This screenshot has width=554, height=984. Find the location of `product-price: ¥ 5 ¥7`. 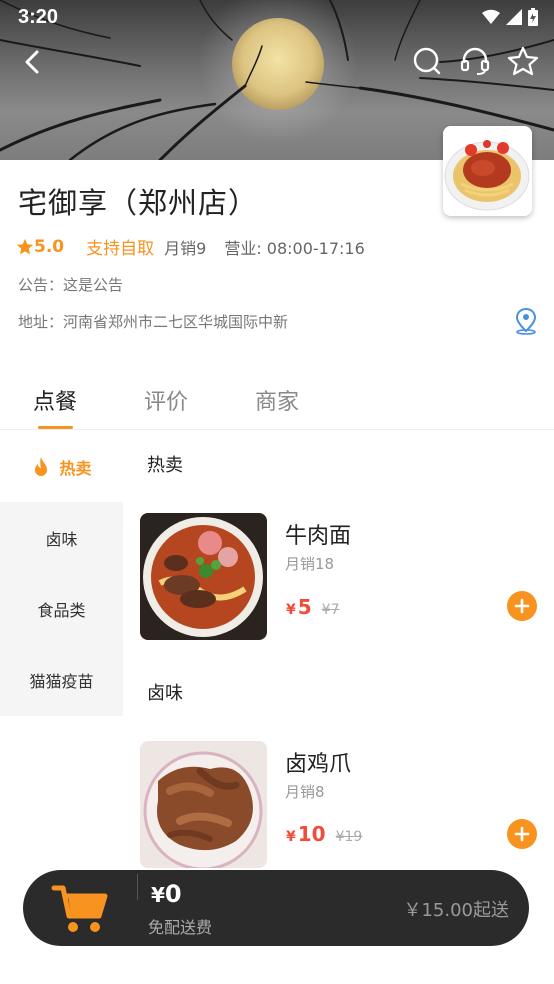

product-price: ¥ 5 ¥7 is located at coordinates (313, 607).